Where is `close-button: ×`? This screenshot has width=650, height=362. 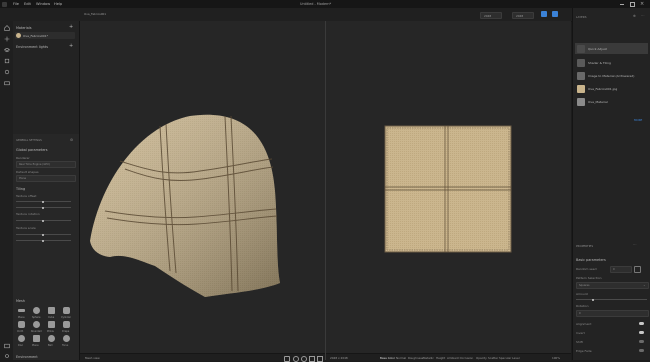
close-button: × is located at coordinates (642, 4).